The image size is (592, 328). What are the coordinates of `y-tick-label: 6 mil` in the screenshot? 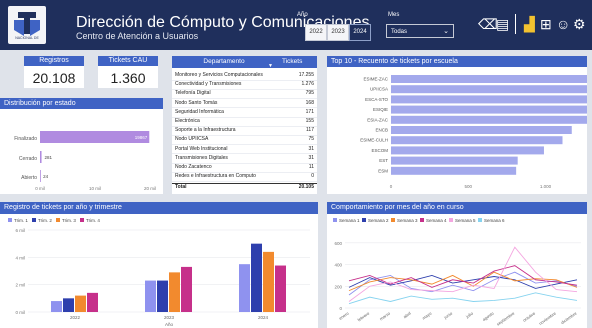 It's located at (20, 230).